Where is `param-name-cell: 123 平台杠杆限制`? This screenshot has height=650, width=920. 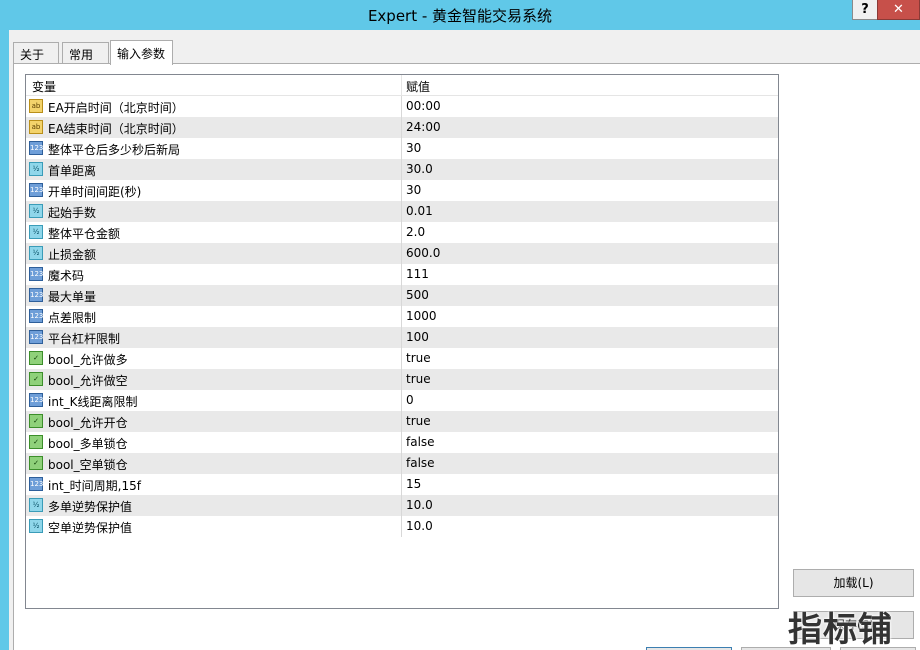 param-name-cell: 123 平台杠杆限制 is located at coordinates (214, 337).